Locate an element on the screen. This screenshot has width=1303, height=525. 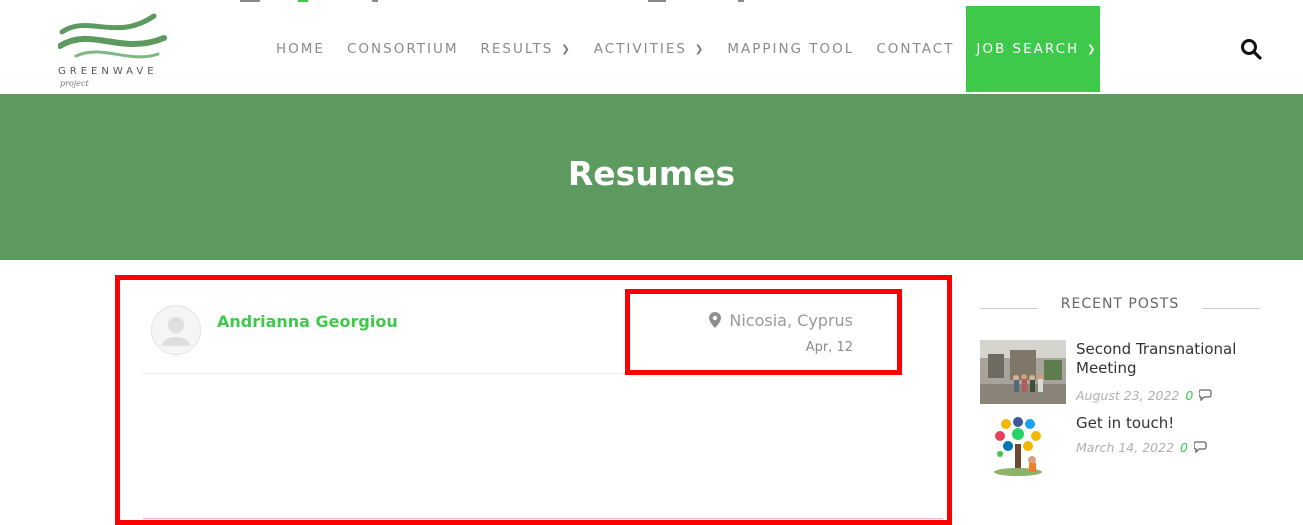
candidate-location: Nicosia, Cyprus is located at coordinates (781, 320).